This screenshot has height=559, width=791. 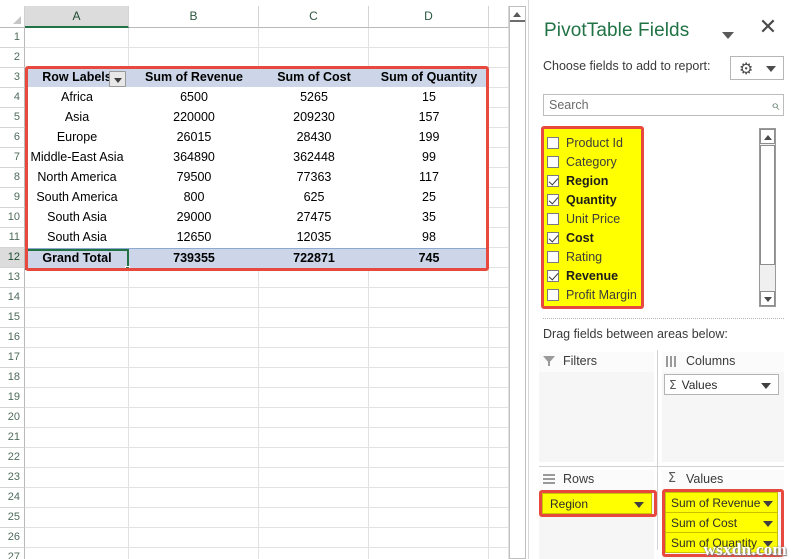 What do you see at coordinates (721, 384) in the screenshot?
I see `columns-item-values: Σ Values` at bounding box center [721, 384].